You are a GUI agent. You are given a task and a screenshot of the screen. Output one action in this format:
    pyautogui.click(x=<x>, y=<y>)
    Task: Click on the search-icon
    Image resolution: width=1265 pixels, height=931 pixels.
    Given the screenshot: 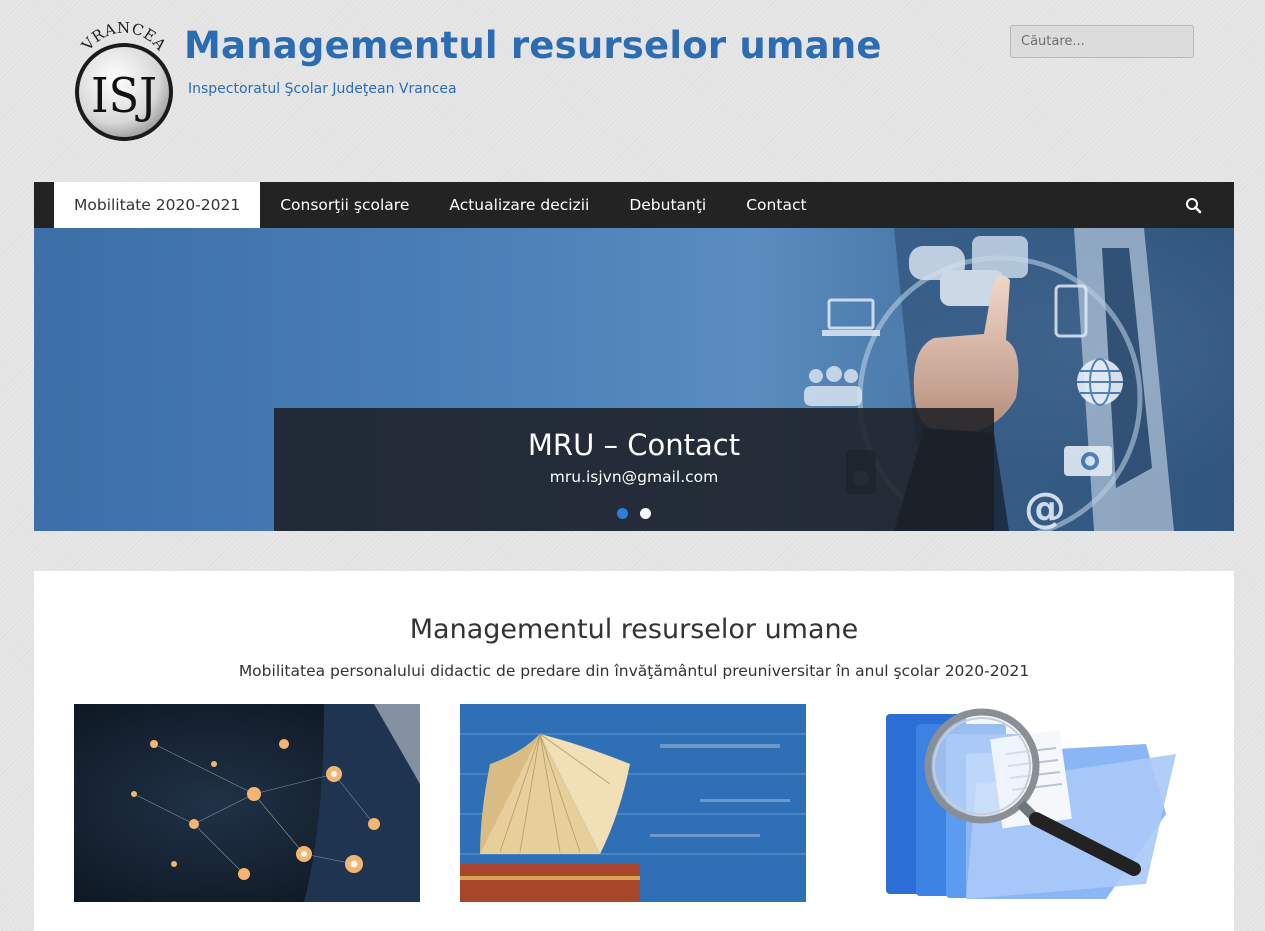 What is the action you would take?
    pyautogui.click(x=1194, y=206)
    